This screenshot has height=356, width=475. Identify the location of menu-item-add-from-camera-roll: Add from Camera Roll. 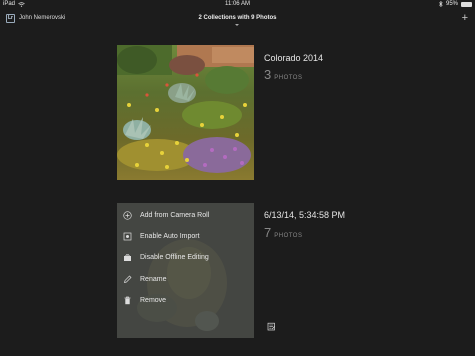
(166, 215).